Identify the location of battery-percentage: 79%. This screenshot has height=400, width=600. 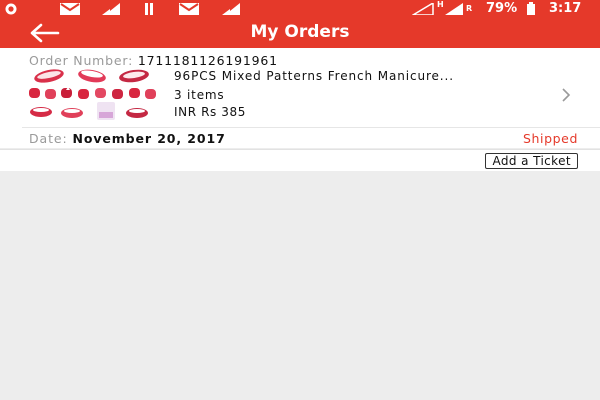
(502, 8).